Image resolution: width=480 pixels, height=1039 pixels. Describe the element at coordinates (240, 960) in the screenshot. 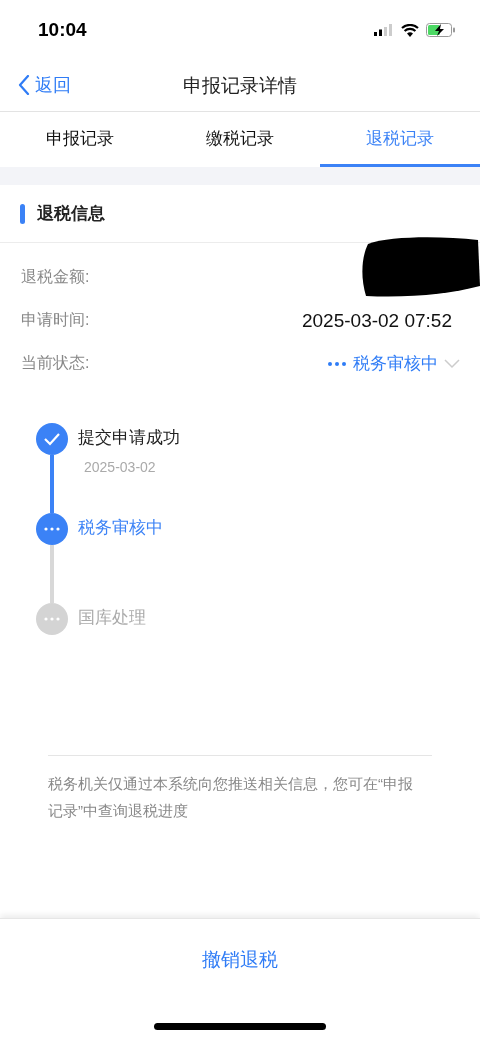

I see `cancel-refund-button: 撤销退税` at that location.